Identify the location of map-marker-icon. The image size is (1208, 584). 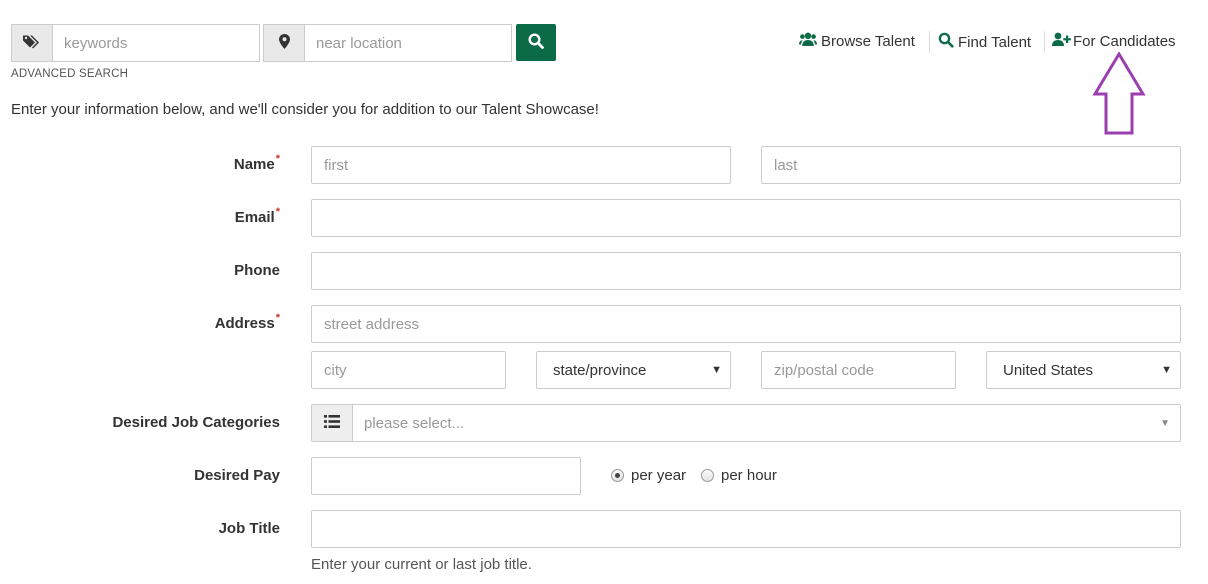
(284, 43).